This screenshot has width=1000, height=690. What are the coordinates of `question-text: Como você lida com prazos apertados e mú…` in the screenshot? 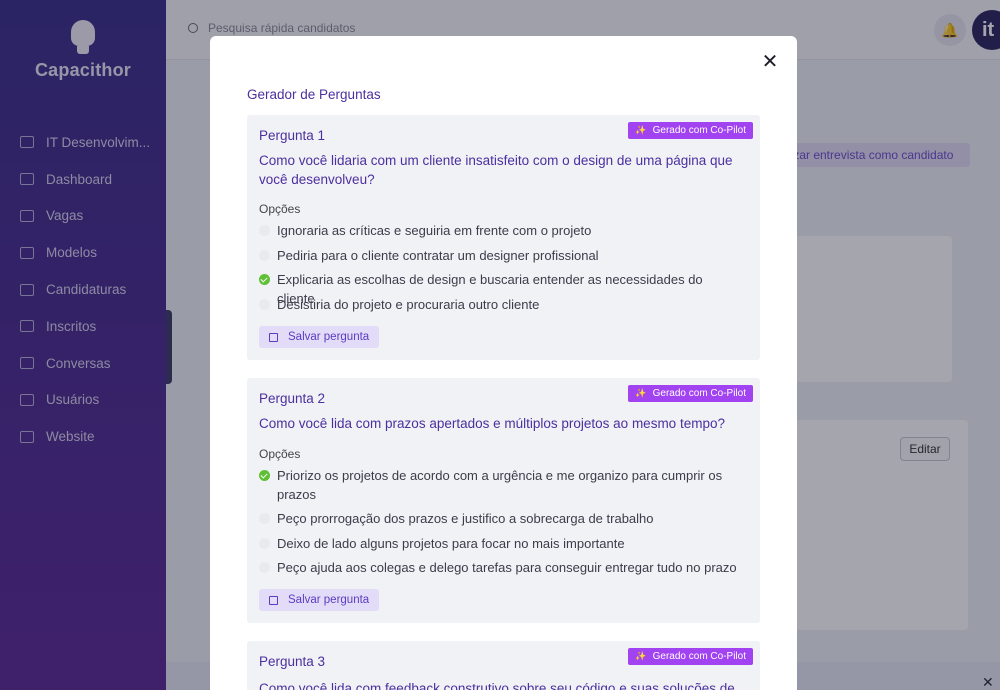 It's located at (492, 423).